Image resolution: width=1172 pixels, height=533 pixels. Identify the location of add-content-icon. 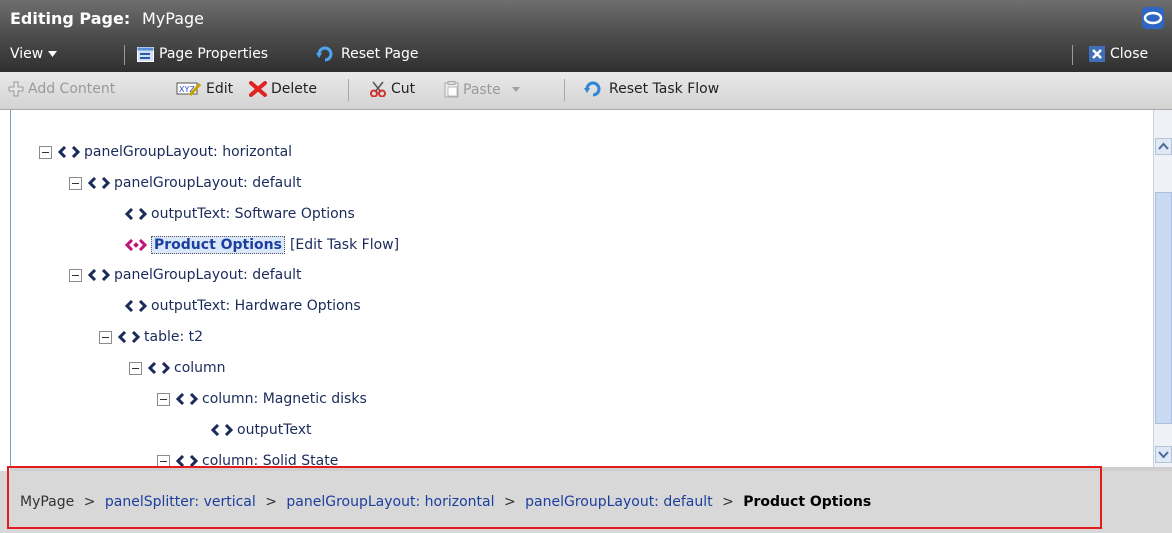
(16, 89).